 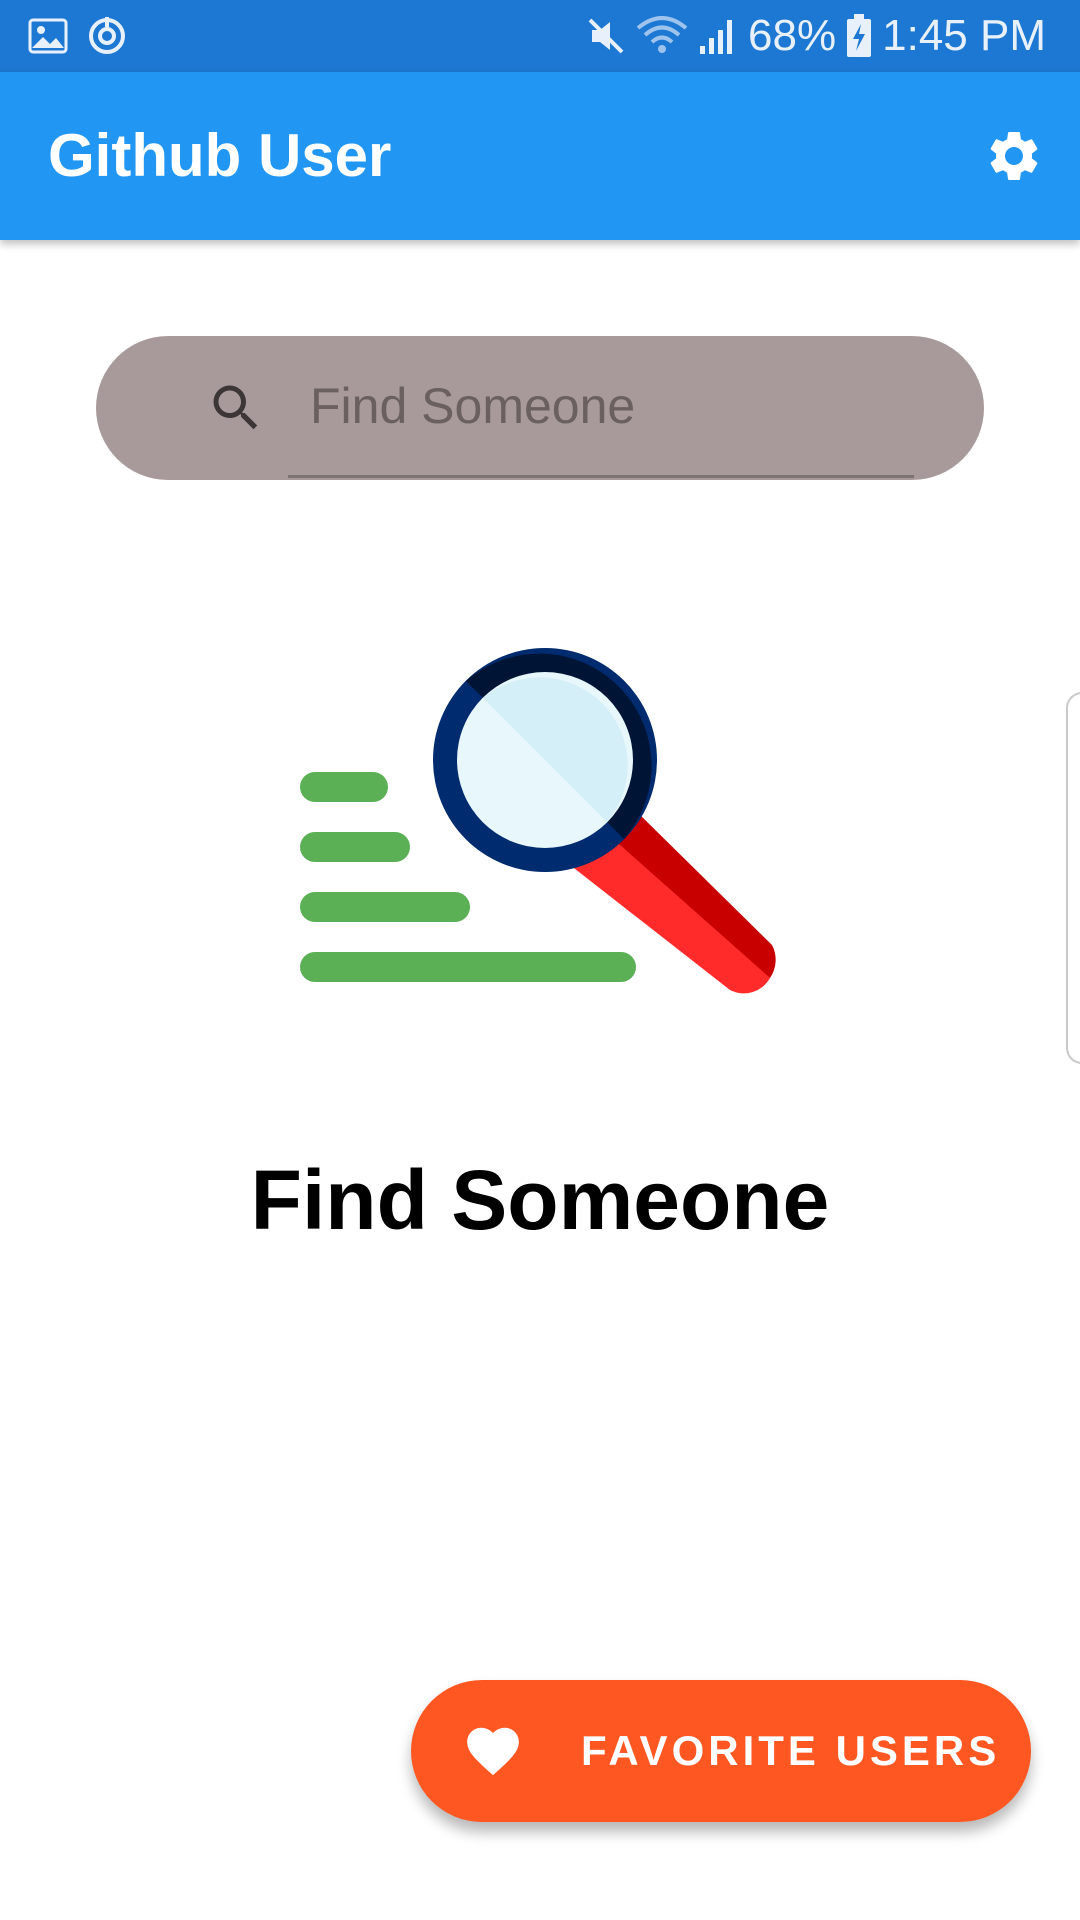 I want to click on gallery-icon, so click(x=48, y=36).